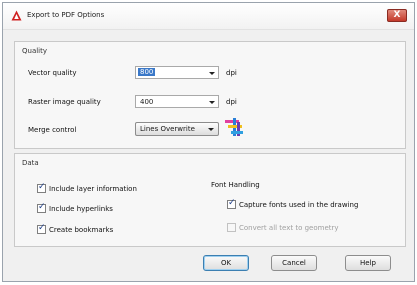  Describe the element at coordinates (167, 129) in the screenshot. I see `merge-control-value: Lines Overwrite` at that location.